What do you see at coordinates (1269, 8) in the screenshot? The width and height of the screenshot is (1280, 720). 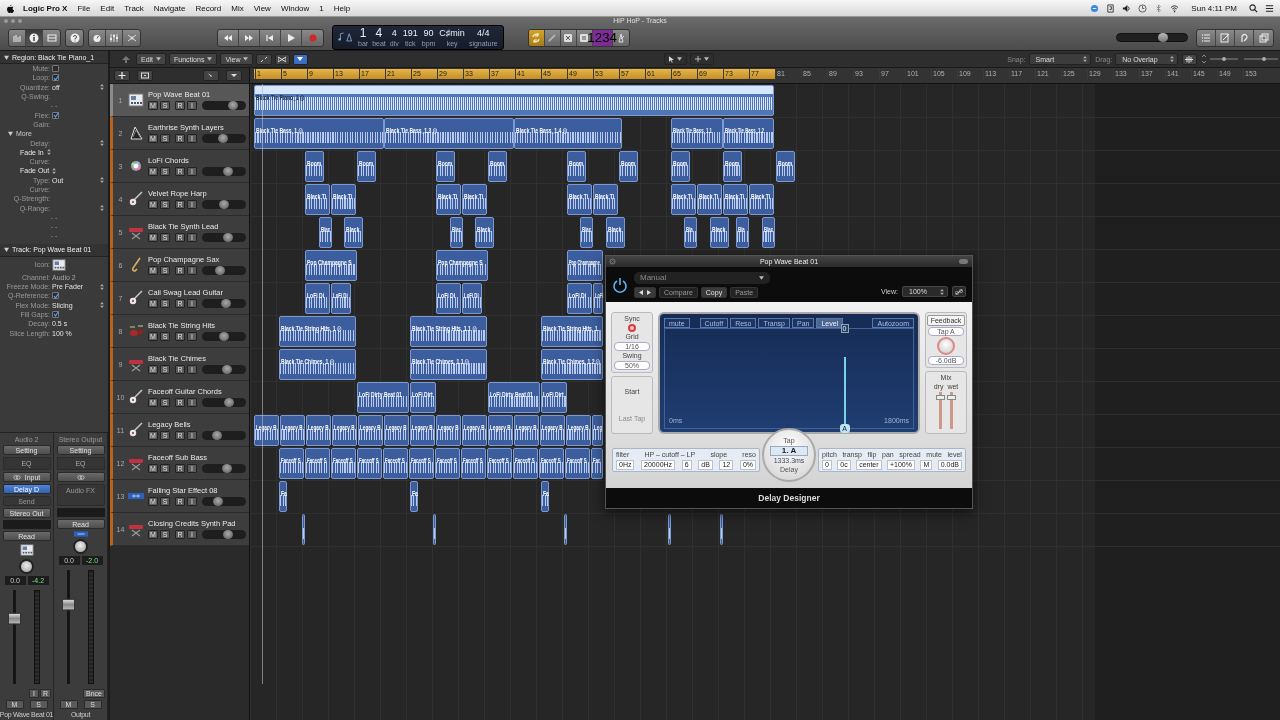 I see `list-icon` at bounding box center [1269, 8].